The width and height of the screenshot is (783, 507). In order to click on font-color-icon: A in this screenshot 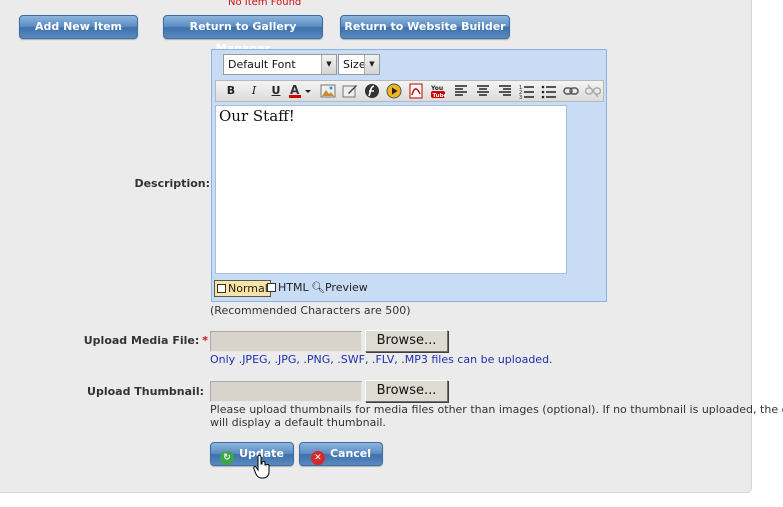, I will do `click(301, 91)`.